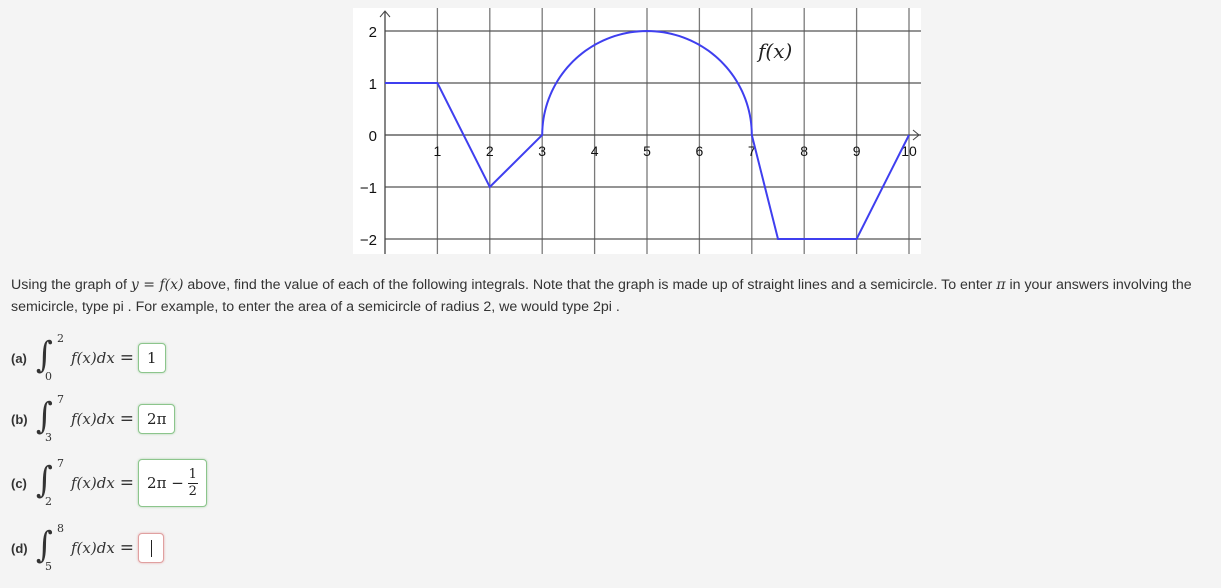 The width and height of the screenshot is (1221, 588). Describe the element at coordinates (373, 136) in the screenshot. I see `y-tick-label: 0` at that location.